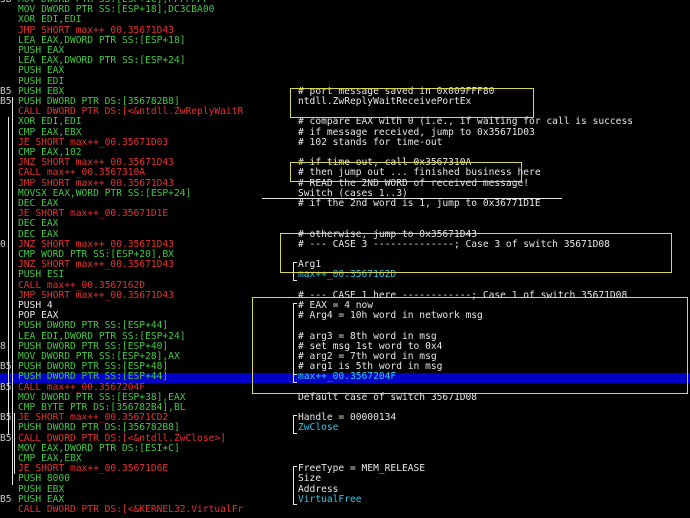 This screenshot has width=690, height=518. Describe the element at coordinates (370, 142) in the screenshot. I see `comment-text: # 102 stands for time-out` at that location.